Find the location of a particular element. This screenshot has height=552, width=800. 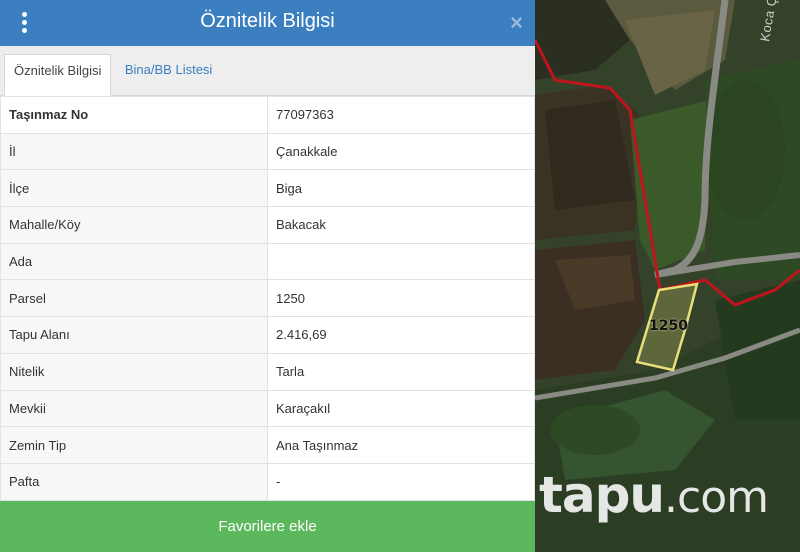

table-row: İl Çanakkale is located at coordinates (267, 151).